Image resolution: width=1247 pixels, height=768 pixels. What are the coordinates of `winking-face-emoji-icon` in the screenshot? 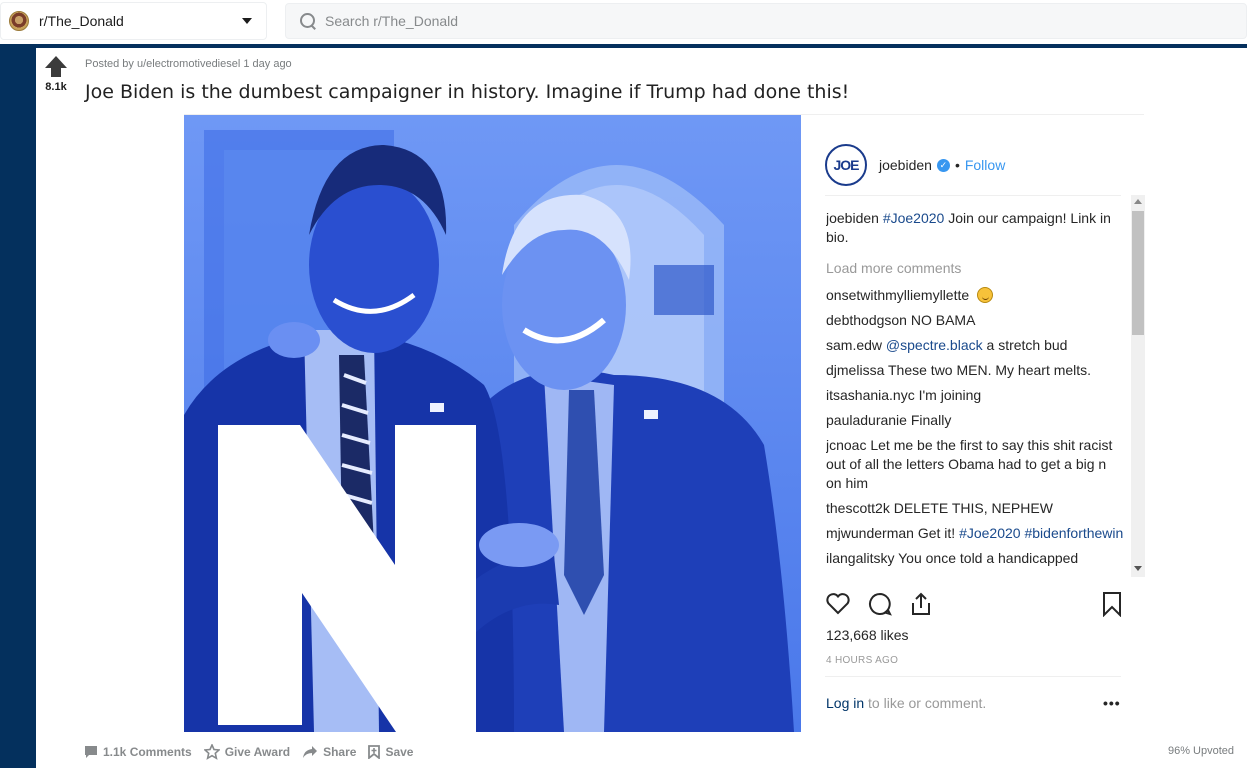 It's located at (985, 295).